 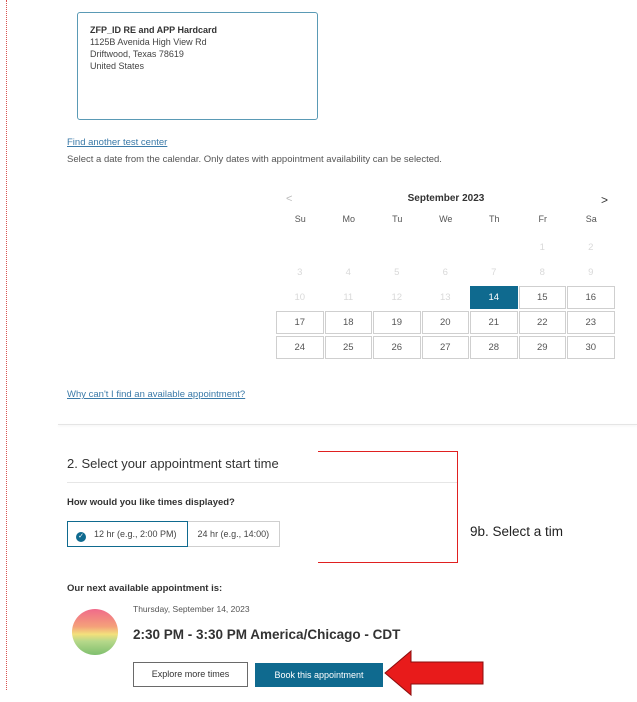 What do you see at coordinates (348, 347) in the screenshot?
I see `calendar-day: 25` at bounding box center [348, 347].